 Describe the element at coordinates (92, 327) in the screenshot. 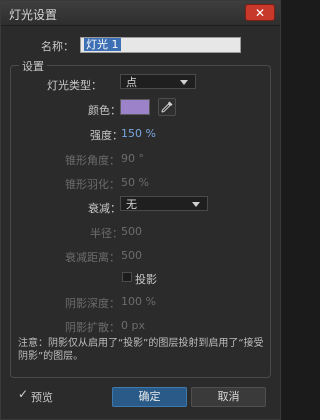

I see `shadow-diffusion-label: 阴影扩散：` at that location.